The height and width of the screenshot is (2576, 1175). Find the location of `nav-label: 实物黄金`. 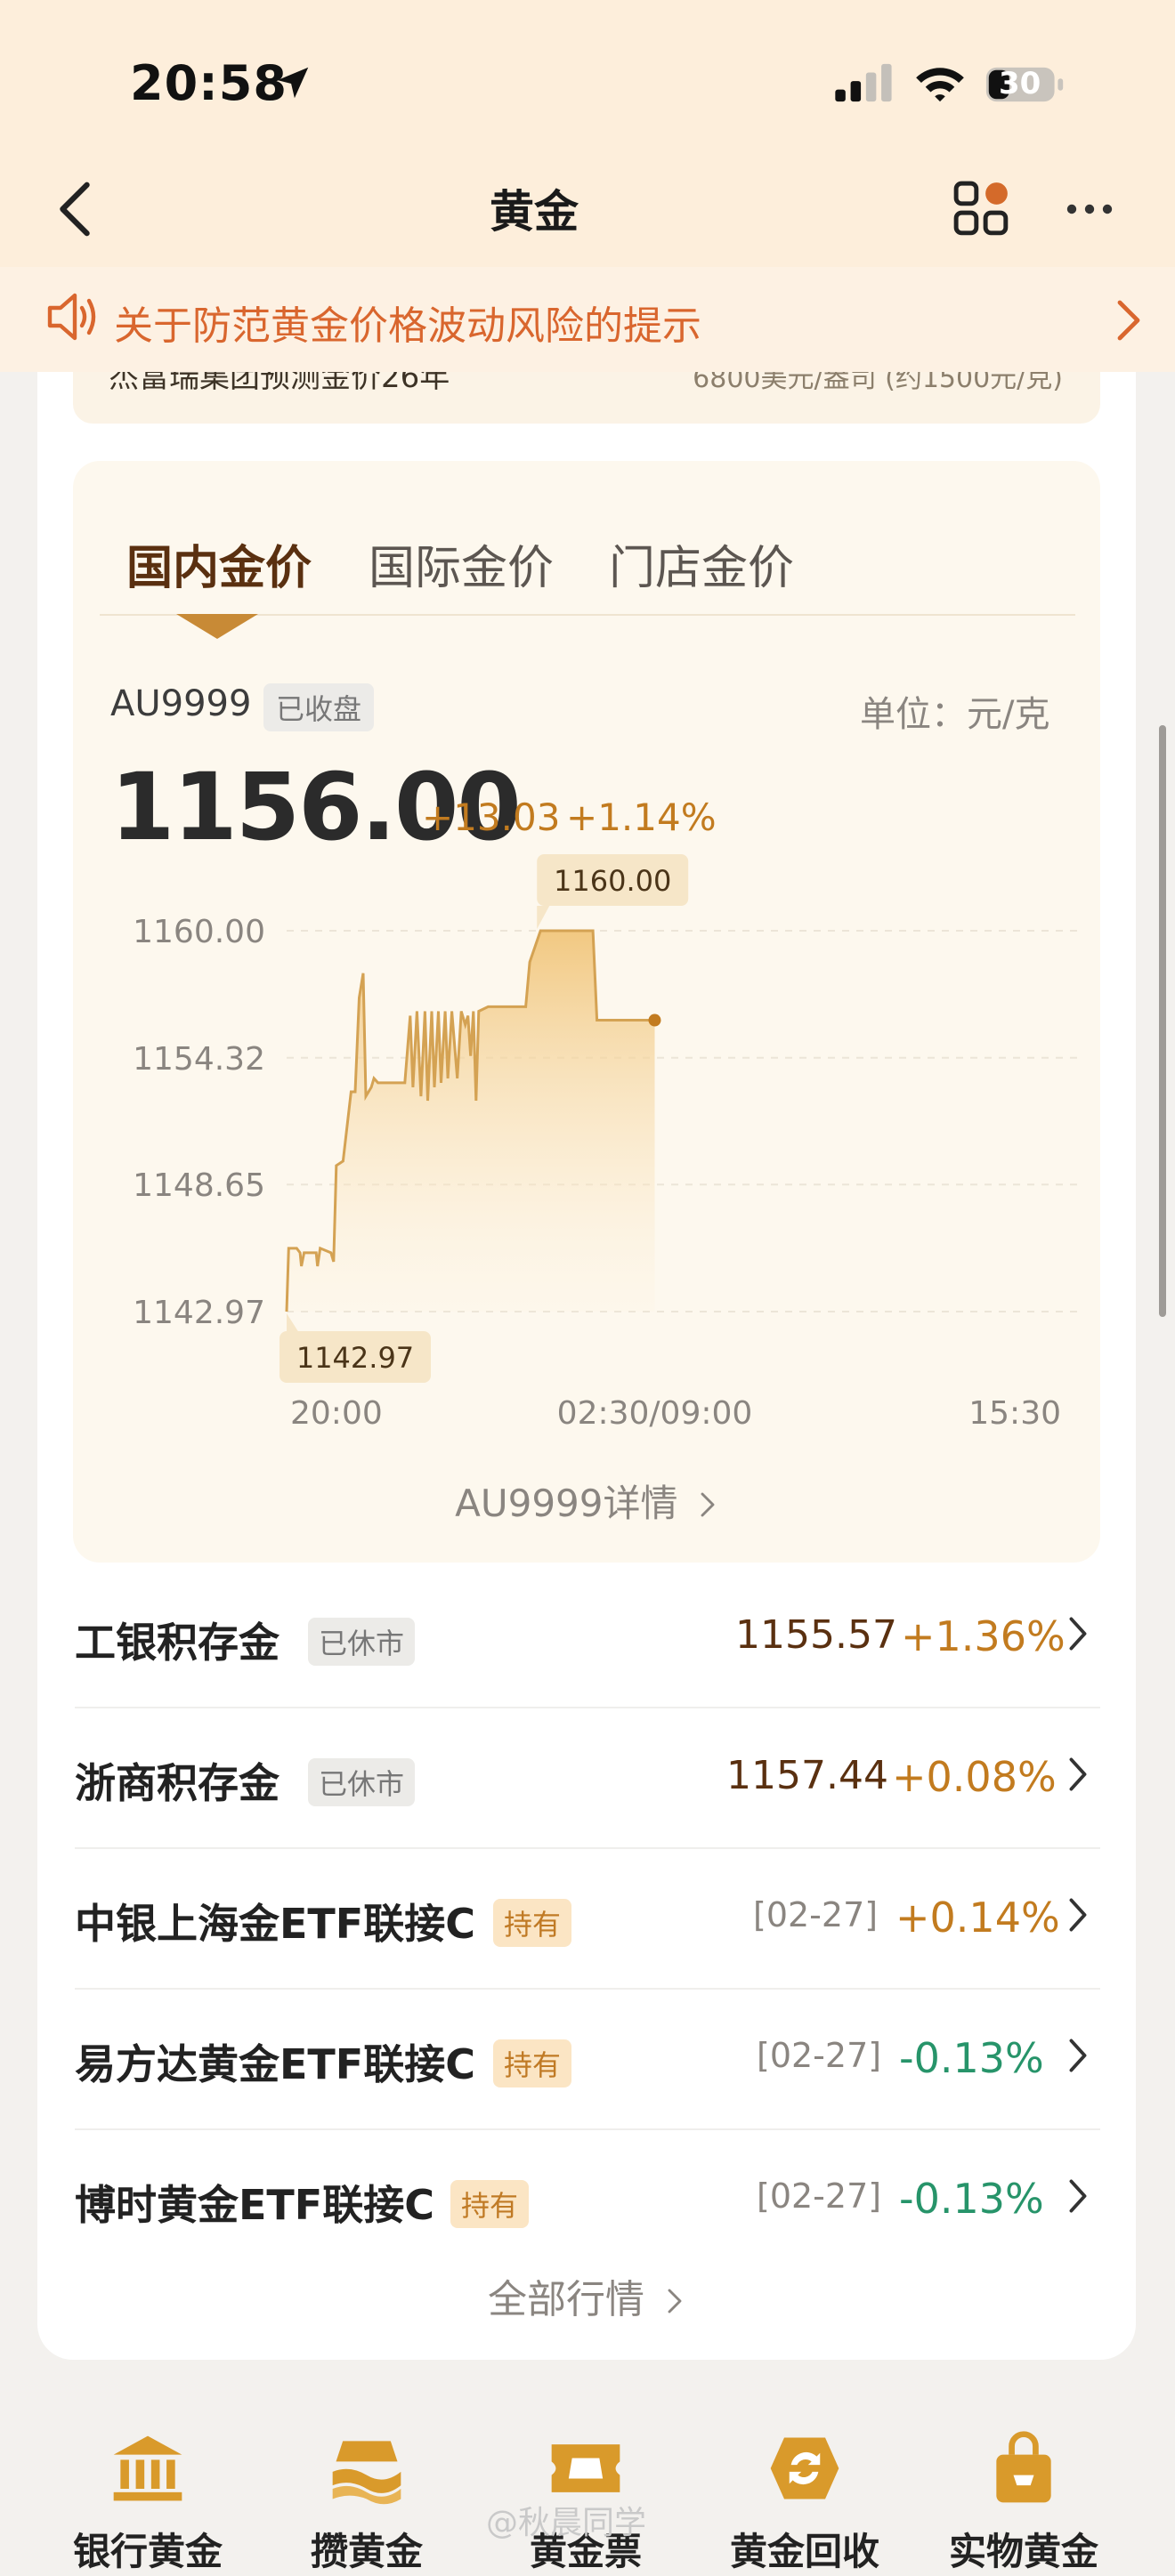

nav-label: 实物黄金 is located at coordinates (1023, 2551).